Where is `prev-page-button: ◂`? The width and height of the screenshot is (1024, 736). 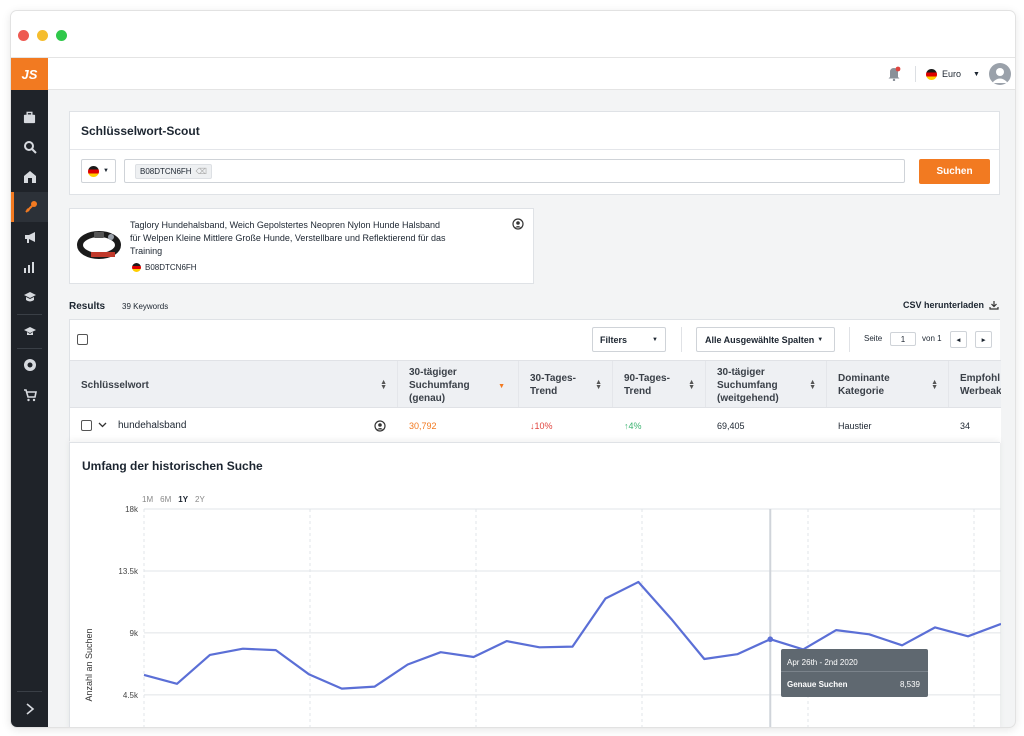
prev-page-button: ◂ is located at coordinates (958, 339).